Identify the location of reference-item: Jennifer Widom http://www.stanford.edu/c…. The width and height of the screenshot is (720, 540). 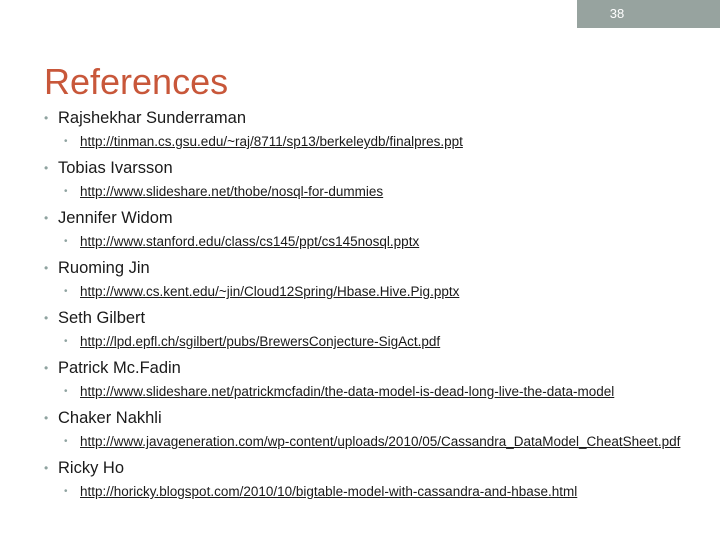
(364, 229).